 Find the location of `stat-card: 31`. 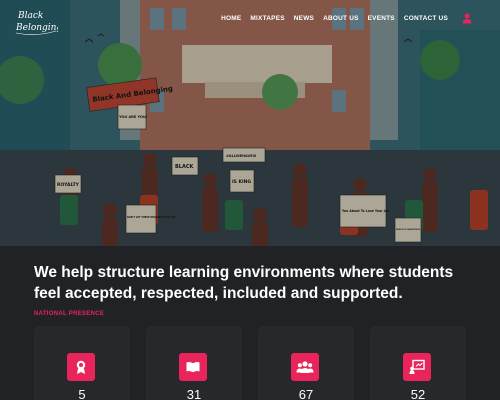

stat-card: 31 is located at coordinates (194, 363).